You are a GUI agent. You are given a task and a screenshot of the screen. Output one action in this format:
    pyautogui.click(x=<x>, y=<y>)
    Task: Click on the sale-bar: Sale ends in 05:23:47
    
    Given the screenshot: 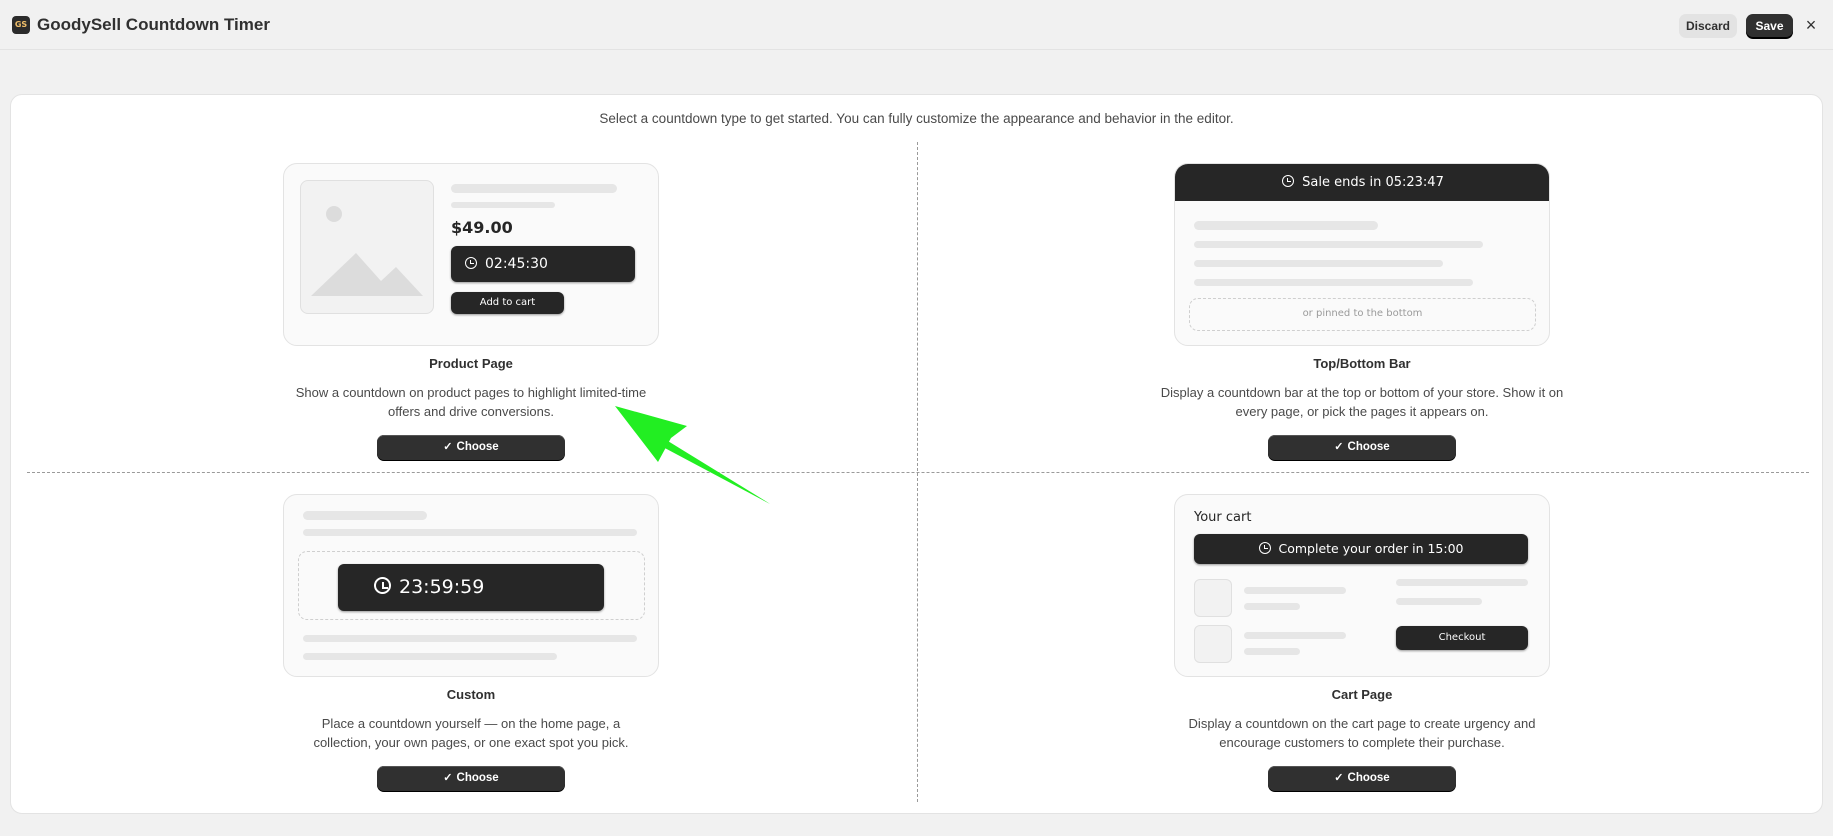 What is the action you would take?
    pyautogui.click(x=1362, y=182)
    